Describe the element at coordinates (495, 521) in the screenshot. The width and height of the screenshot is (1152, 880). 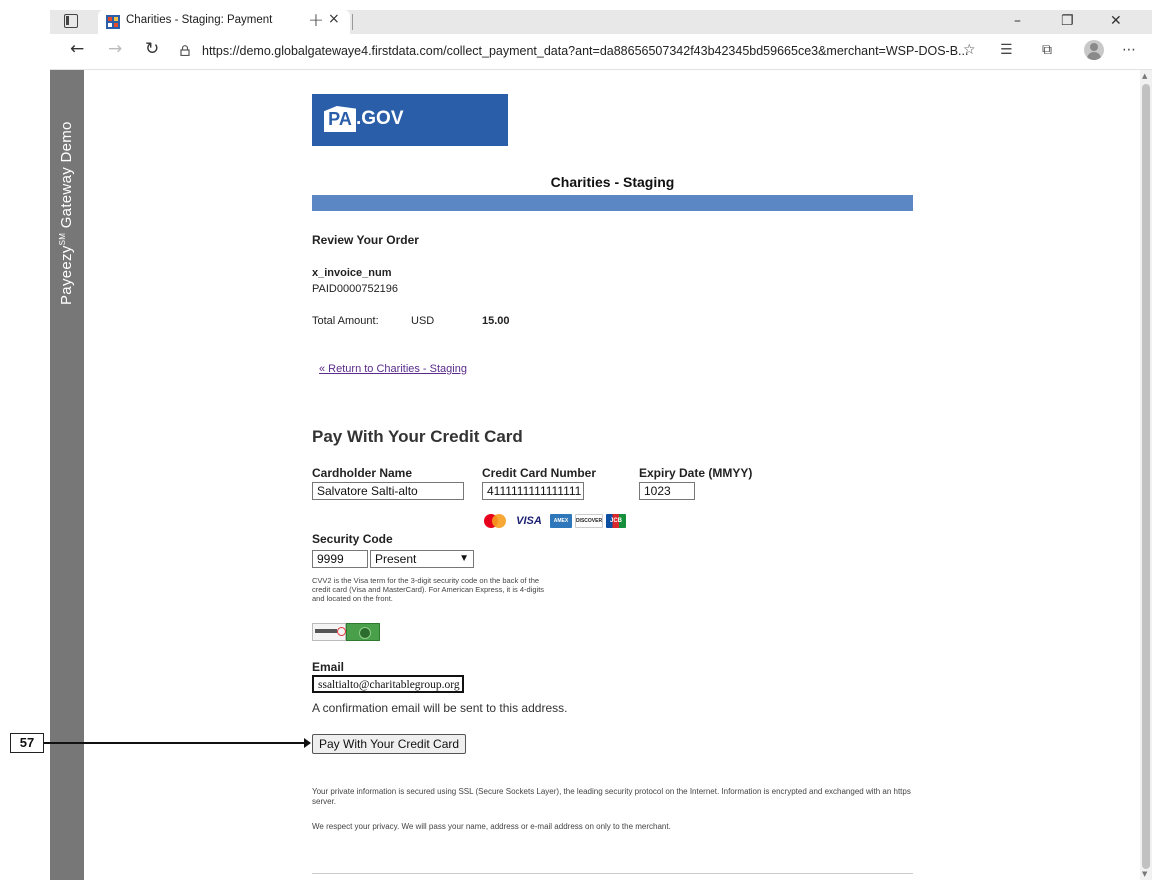
I see `mastercard-icon` at that location.